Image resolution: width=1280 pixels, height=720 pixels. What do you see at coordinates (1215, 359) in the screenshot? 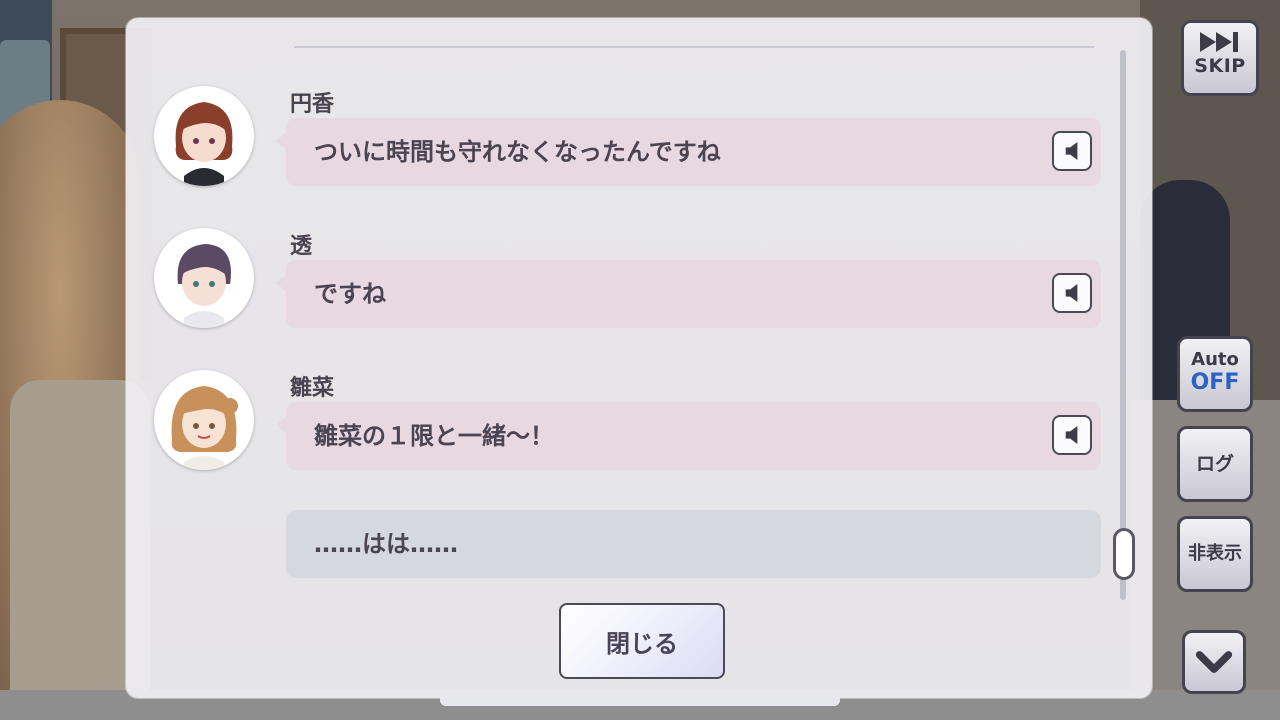
I see `auto-label: Auto` at bounding box center [1215, 359].